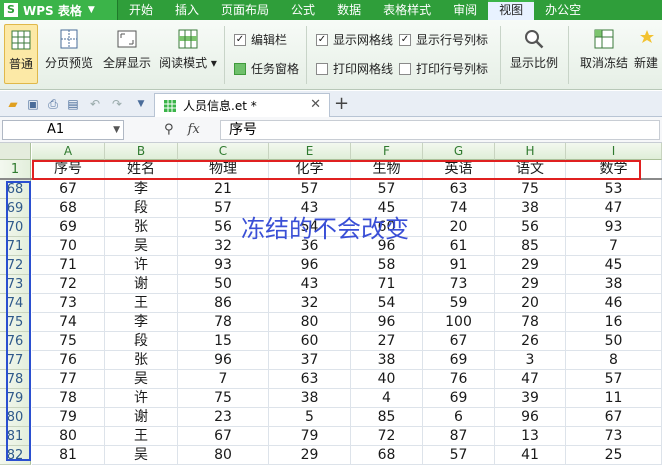  Describe the element at coordinates (459, 151) in the screenshot. I see `column-header-g: G` at that location.